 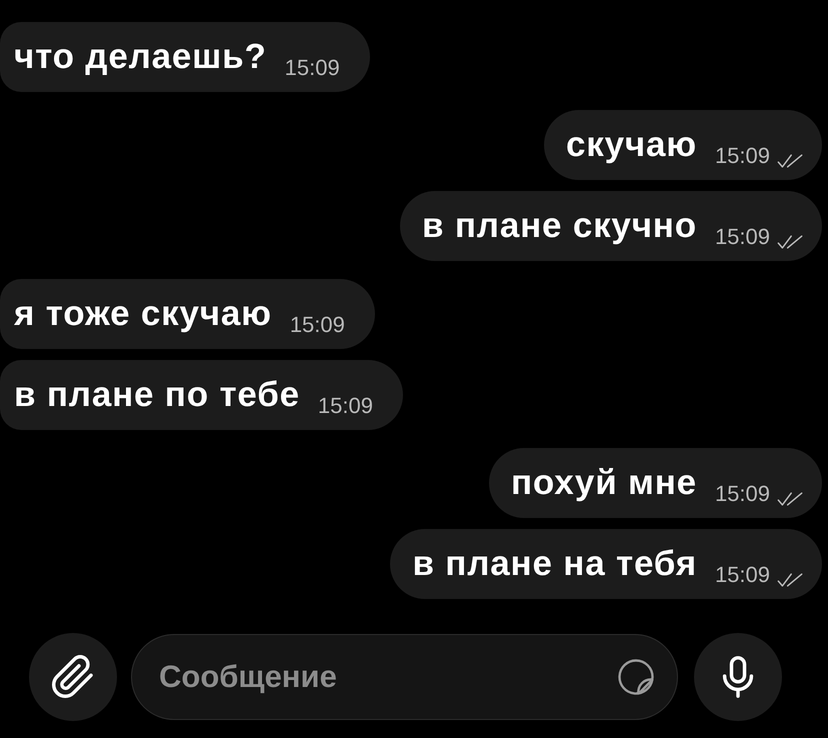 What do you see at coordinates (73, 677) in the screenshot?
I see `paperclip-icon` at bounding box center [73, 677].